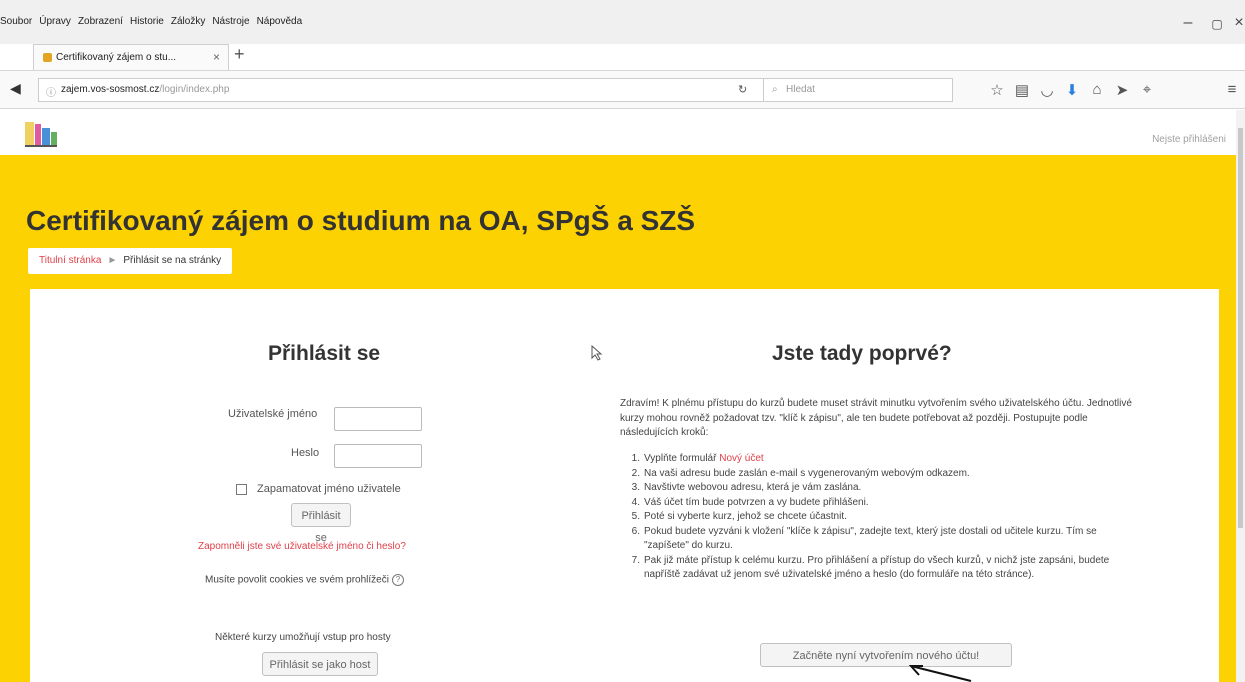 This screenshot has width=1245, height=682. Describe the element at coordinates (241, 489) in the screenshot. I see `remember-username-checkbox` at that location.